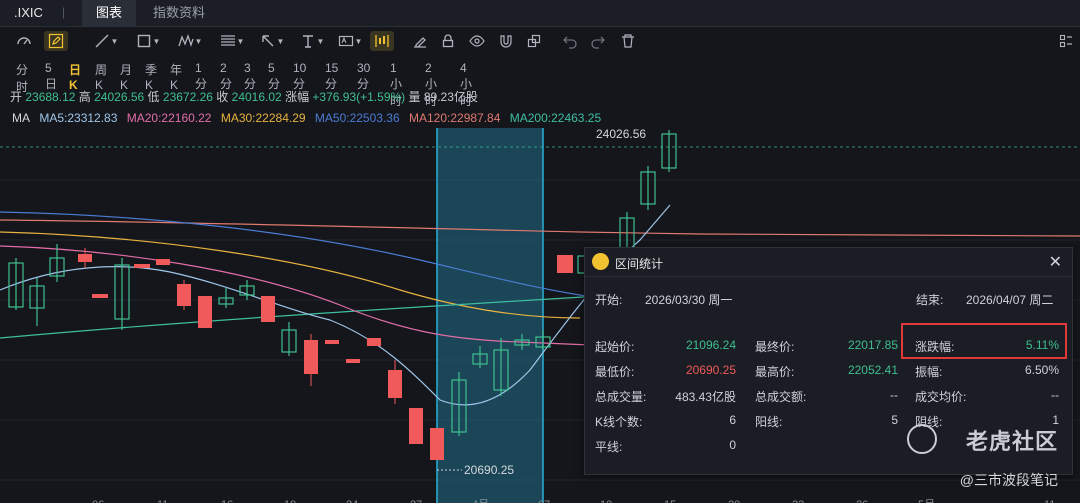  What do you see at coordinates (544, 501) in the screenshot?
I see `x-tick: 07` at bounding box center [544, 501].